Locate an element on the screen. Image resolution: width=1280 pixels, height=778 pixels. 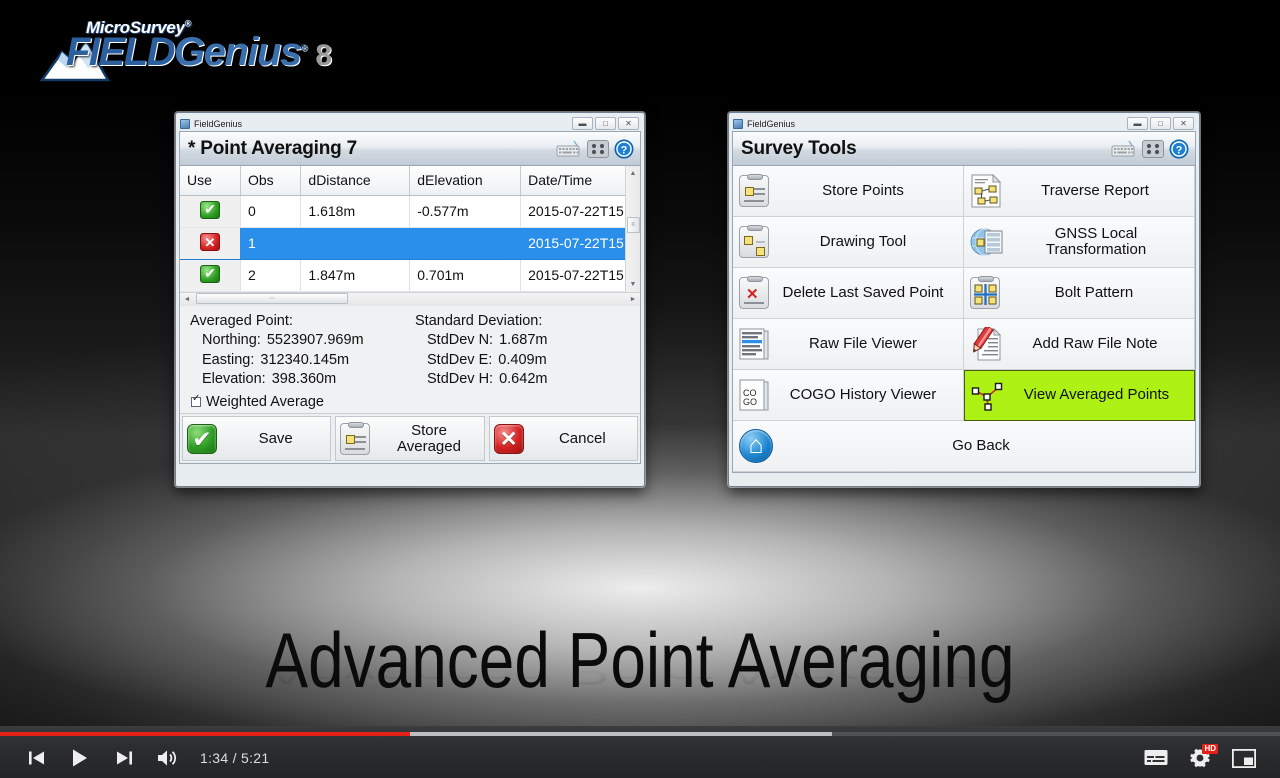
cancel-button: Cancel is located at coordinates (563, 438).